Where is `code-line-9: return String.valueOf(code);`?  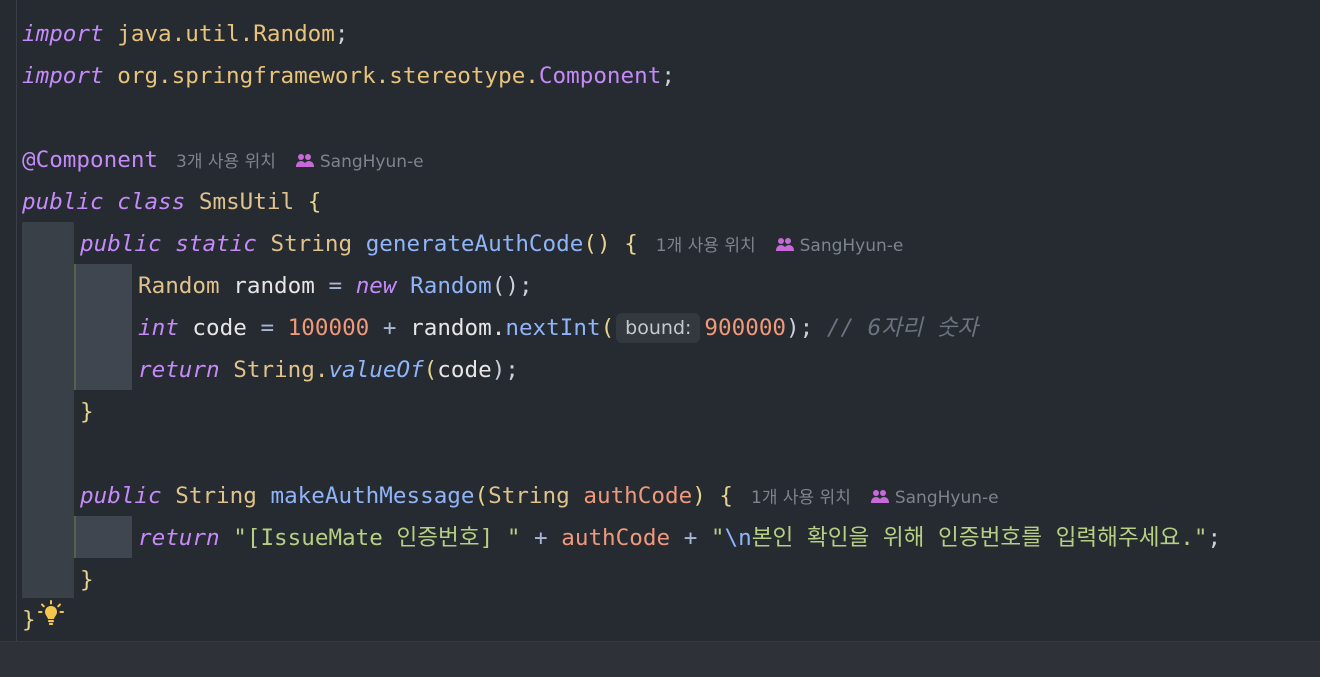
code-line-9: return String.valueOf(code); is located at coordinates (328, 370).